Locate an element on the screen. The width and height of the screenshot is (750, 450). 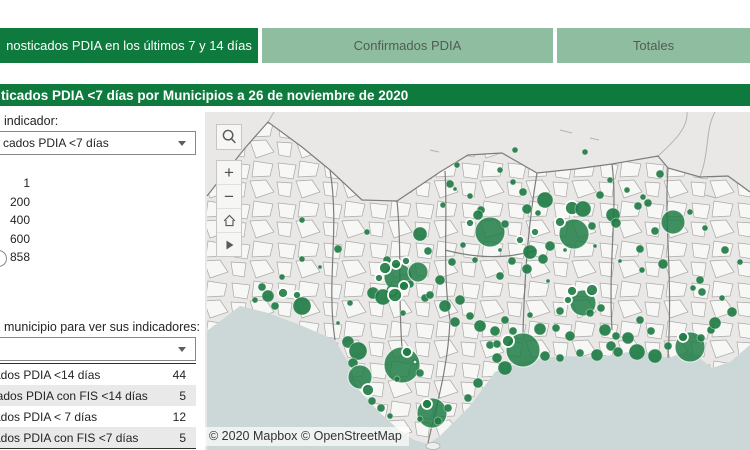
zoom-in-button: + is located at coordinates (229, 172).